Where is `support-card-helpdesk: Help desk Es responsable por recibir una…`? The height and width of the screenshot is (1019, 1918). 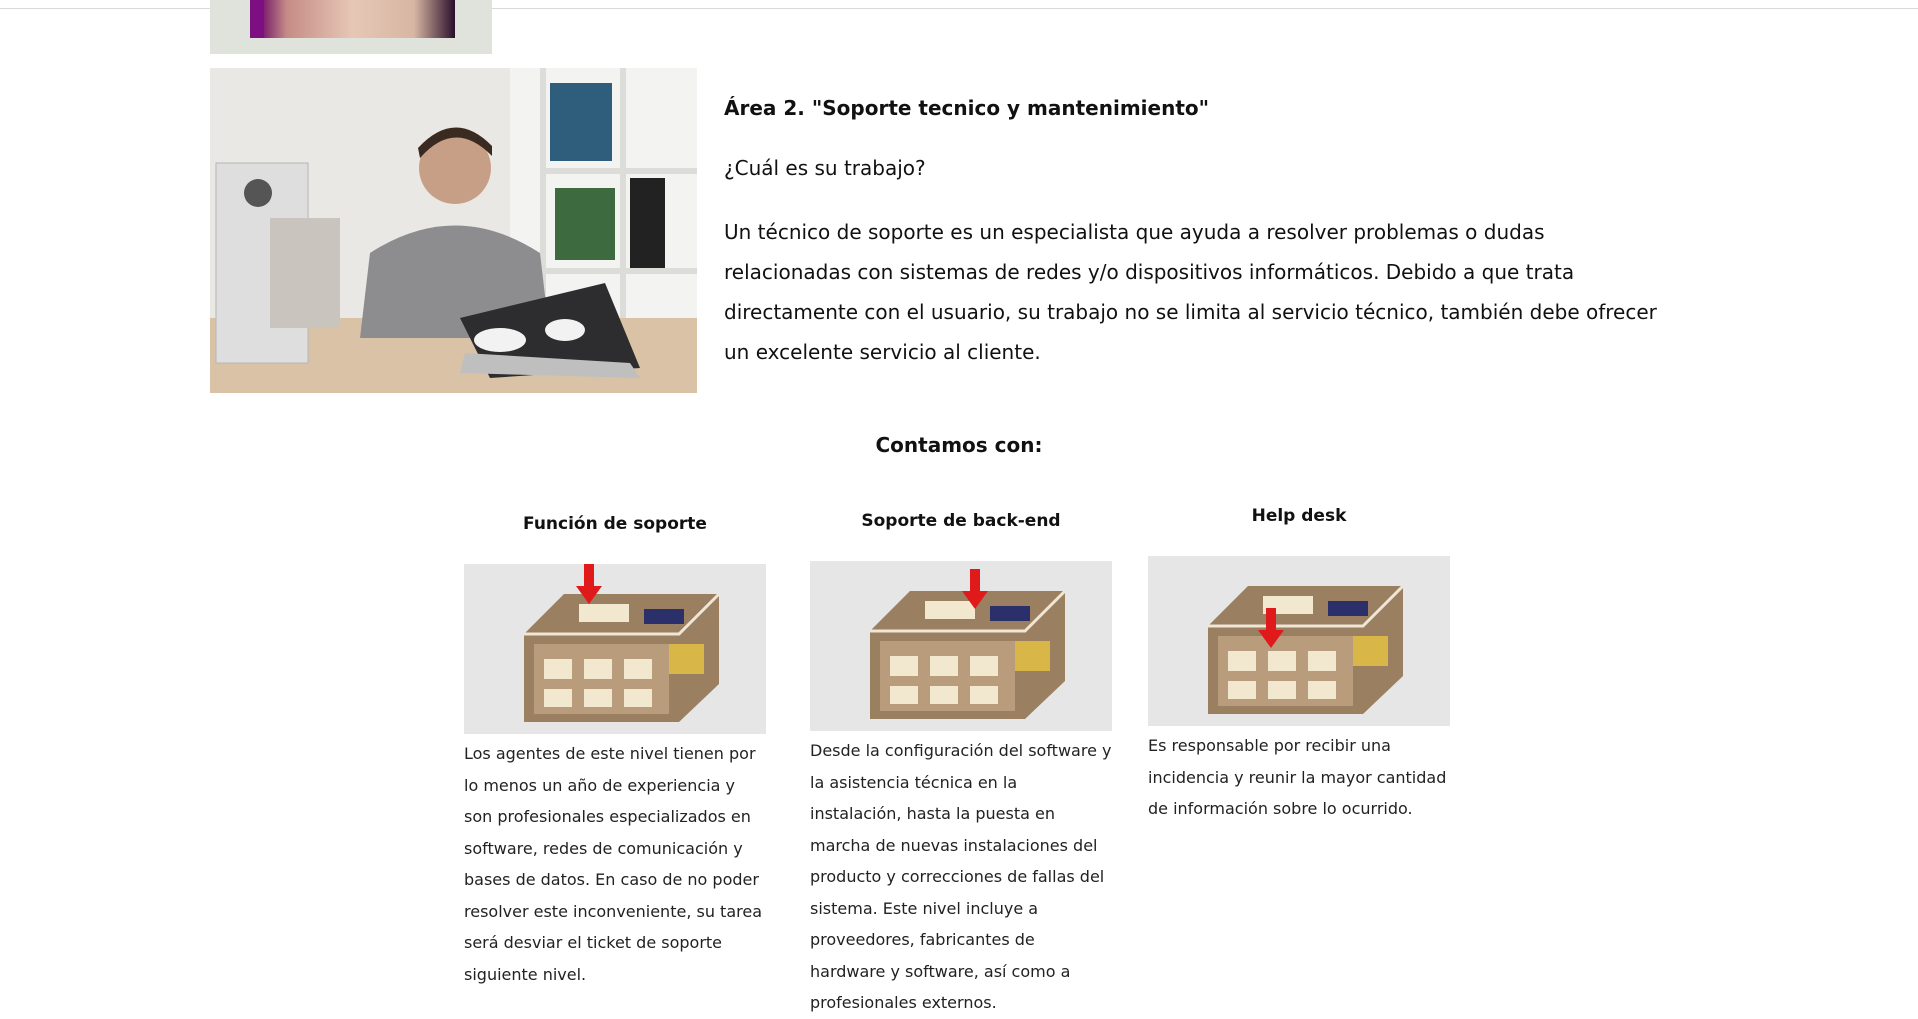 support-card-helpdesk: Help desk Es responsable por recibir una… is located at coordinates (1299, 664).